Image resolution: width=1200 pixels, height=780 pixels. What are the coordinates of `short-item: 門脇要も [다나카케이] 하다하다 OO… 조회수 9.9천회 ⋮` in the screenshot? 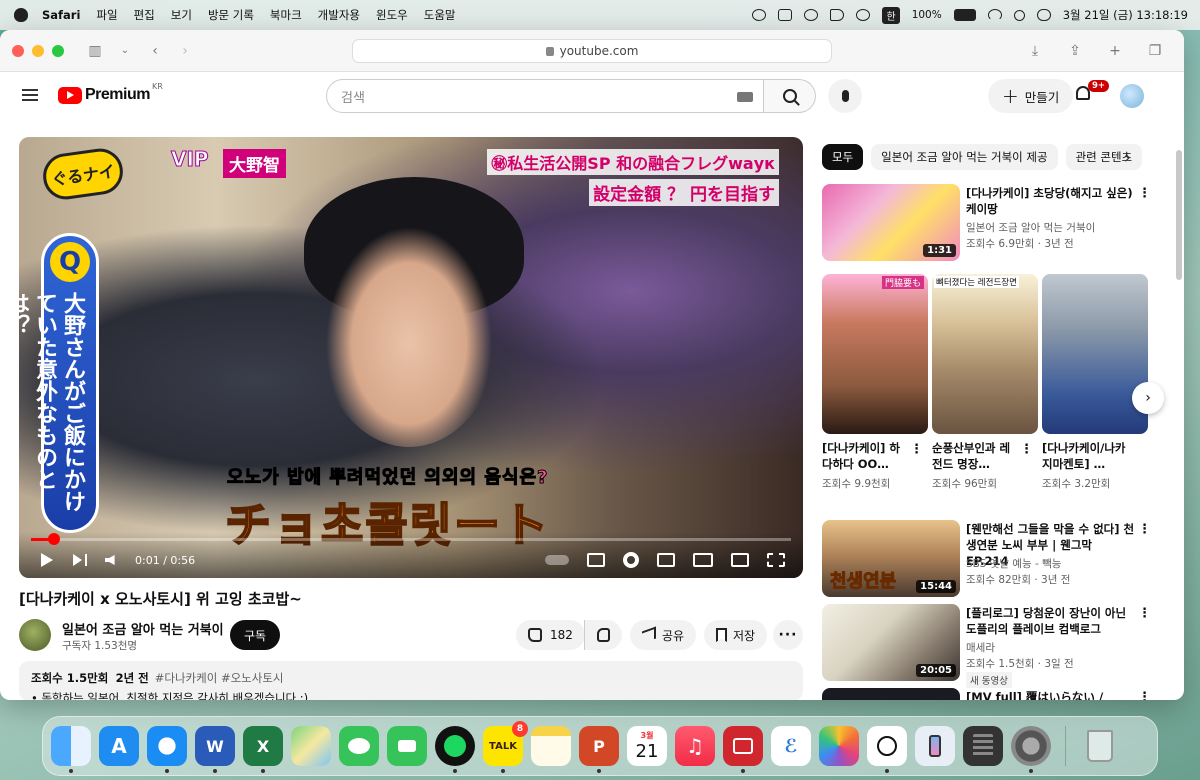 It's located at (875, 382).